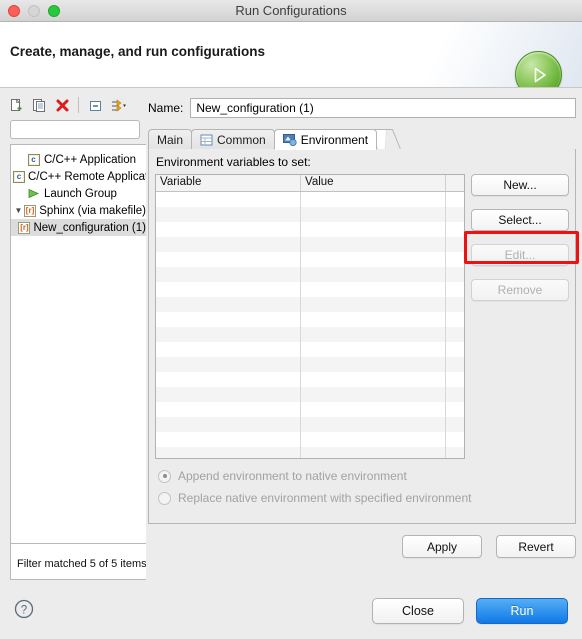  I want to click on dialog-banner: Create, manage, and run configurations, so click(291, 55).